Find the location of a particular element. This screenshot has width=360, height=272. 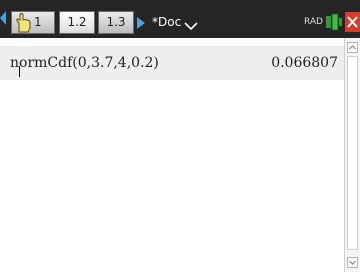

scroll-thumb is located at coordinates (352, 153).